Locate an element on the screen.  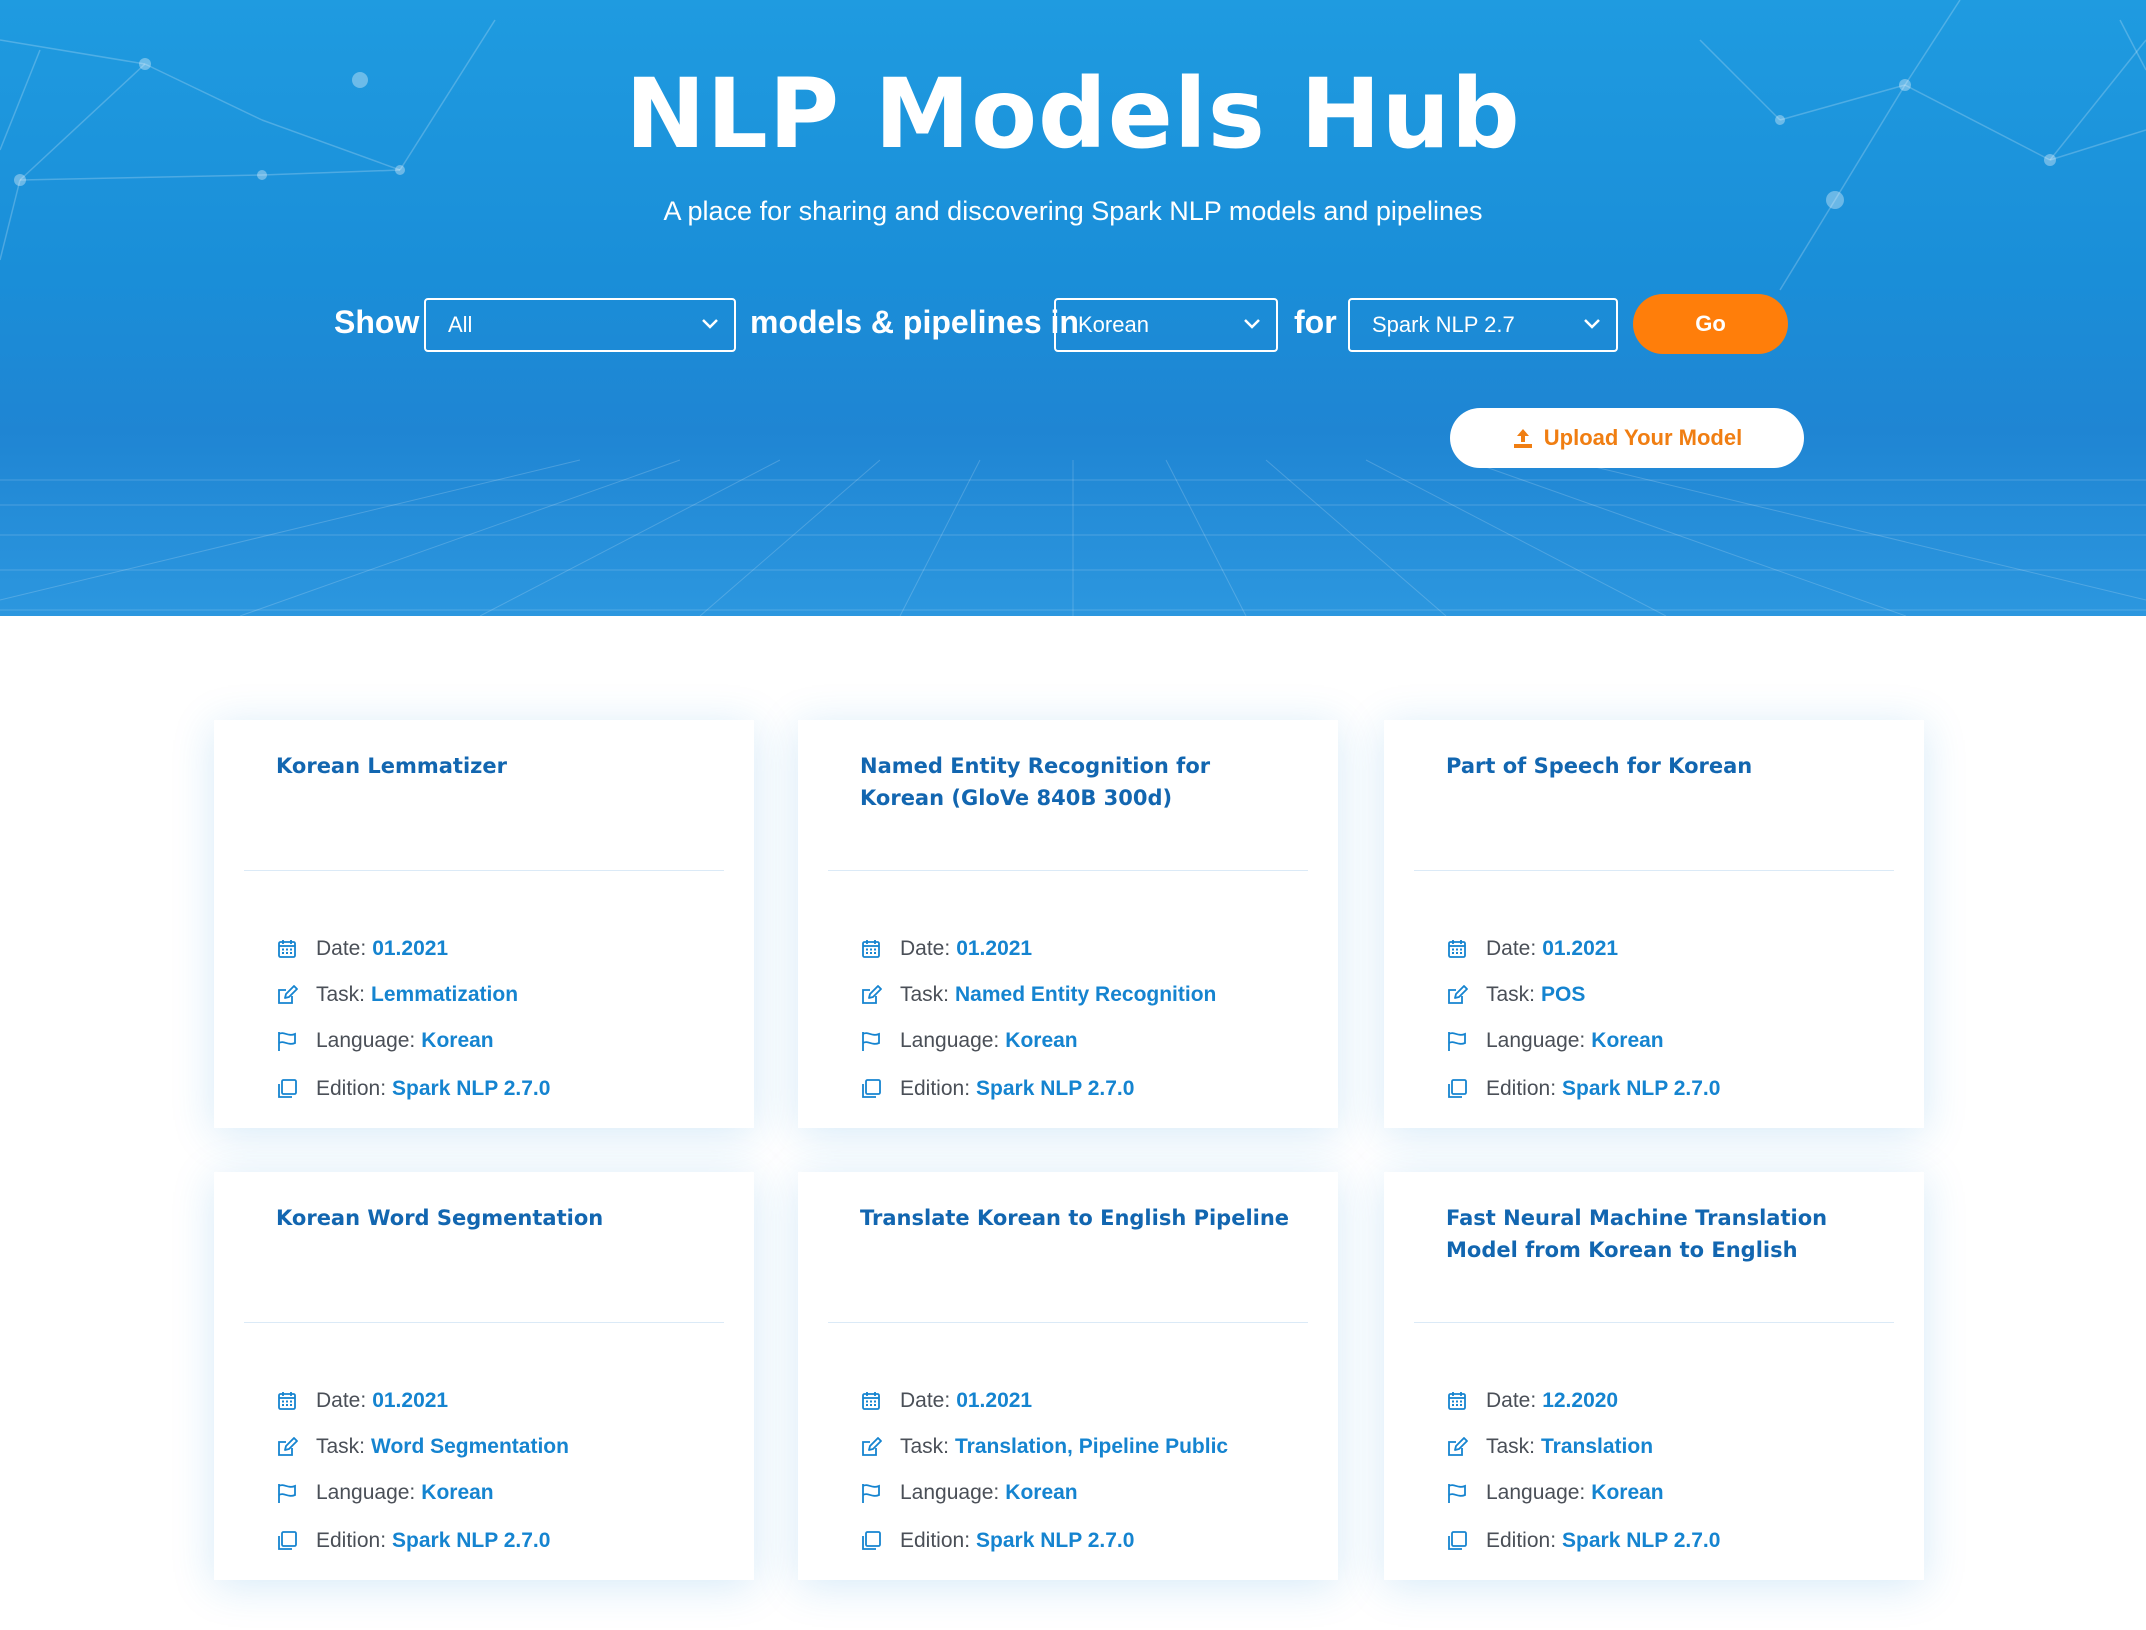
model-card-title: Korean Lemmatizer is located at coordinates (496, 766).